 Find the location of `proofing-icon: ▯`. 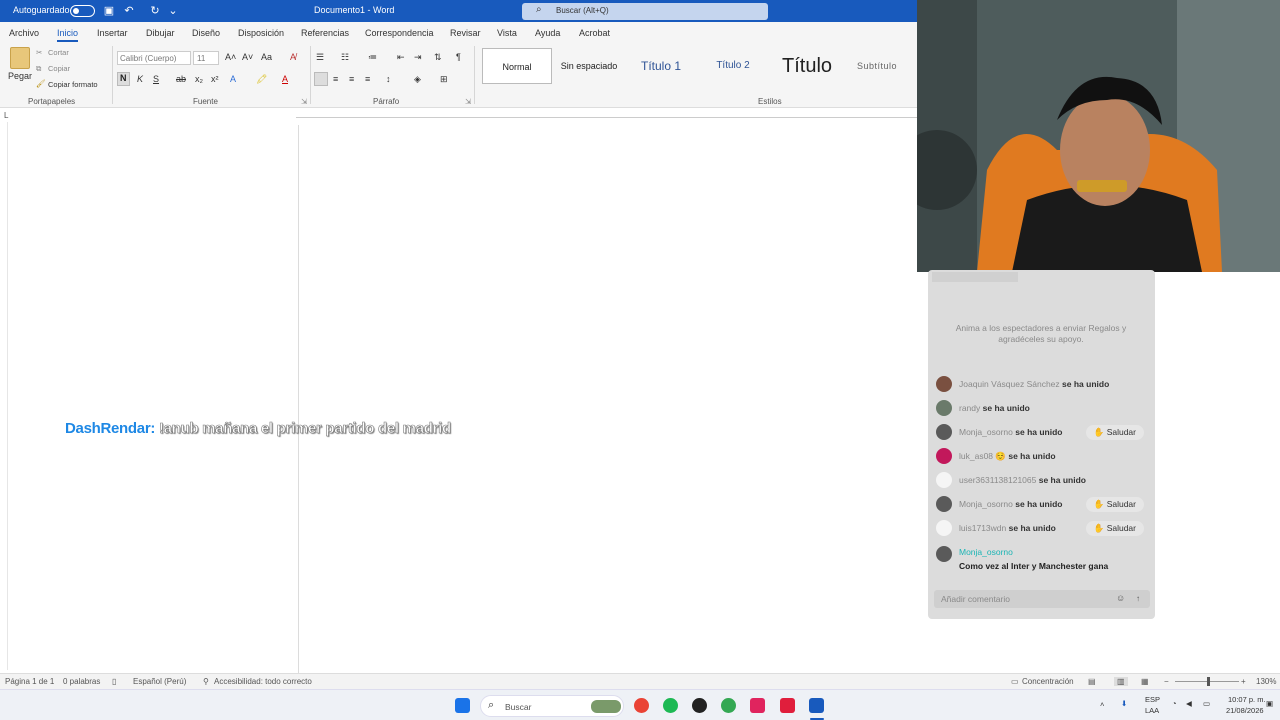

proofing-icon: ▯ is located at coordinates (114, 681).